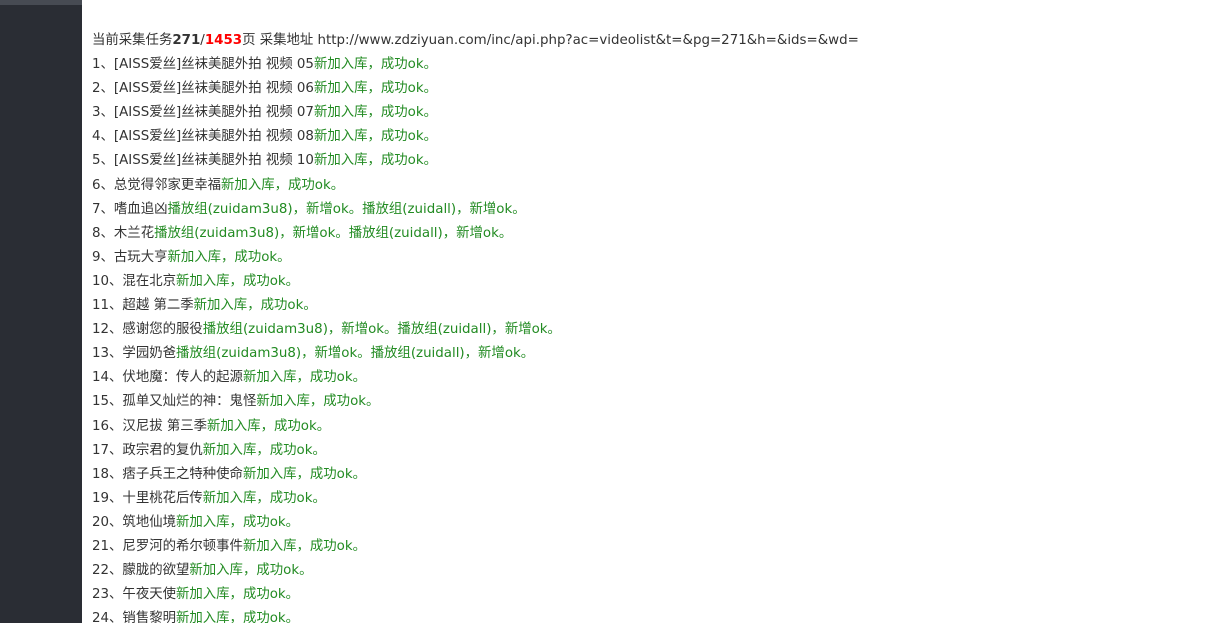 The height and width of the screenshot is (623, 1213). I want to click on log-item: 14、伏地魔：传人的起源新加入库，成功ok。, so click(652, 378).